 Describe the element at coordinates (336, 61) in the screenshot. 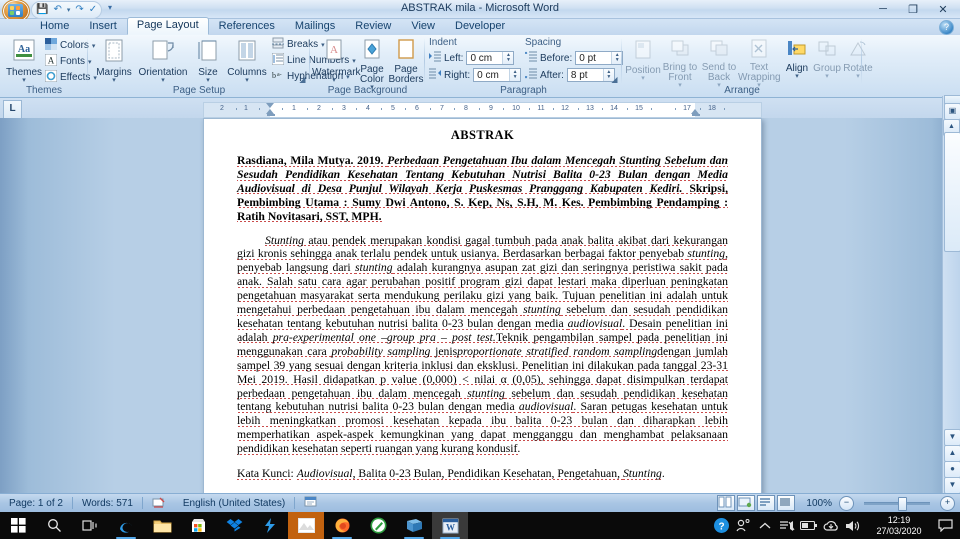

I see `watermark-button: A Watermark ▾` at that location.